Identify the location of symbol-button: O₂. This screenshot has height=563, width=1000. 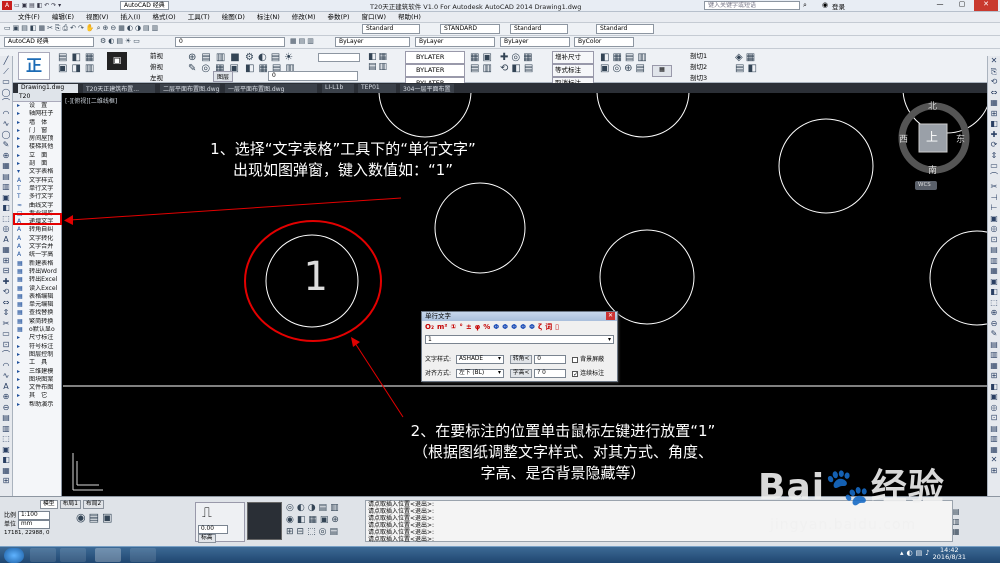
(429, 327).